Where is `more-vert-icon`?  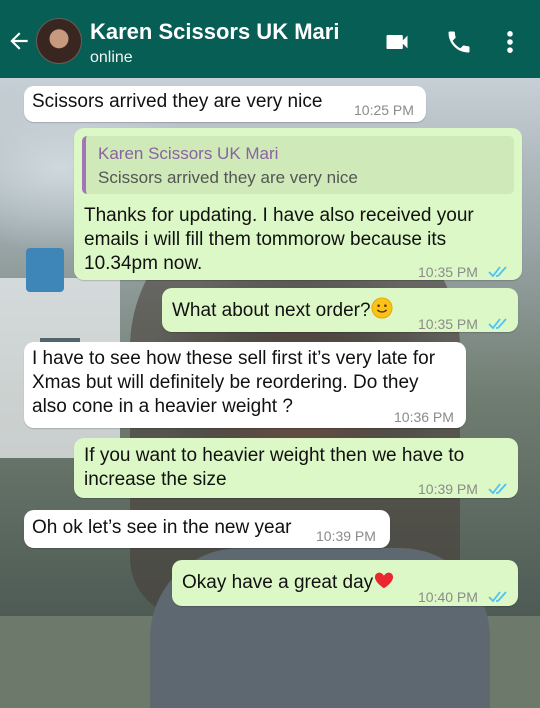 more-vert-icon is located at coordinates (510, 42).